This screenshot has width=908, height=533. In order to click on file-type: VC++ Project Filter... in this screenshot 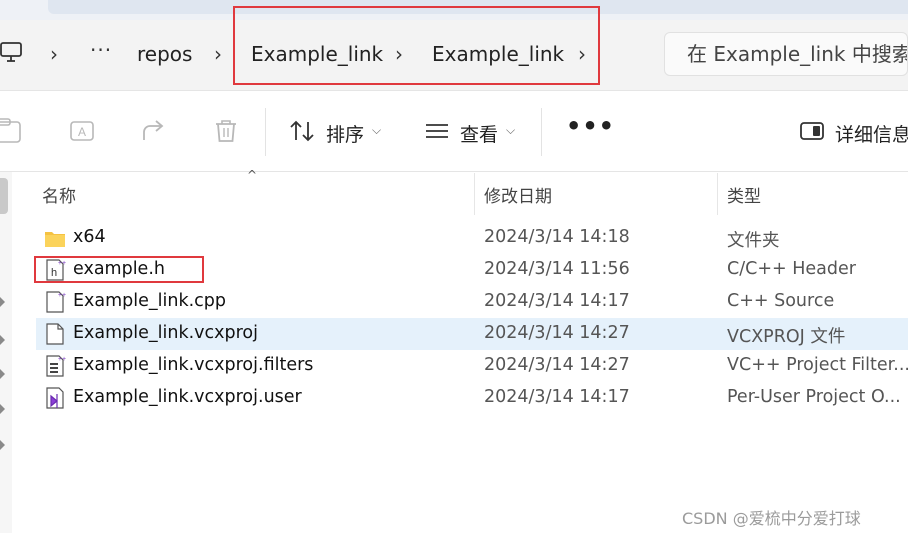, I will do `click(817, 365)`.